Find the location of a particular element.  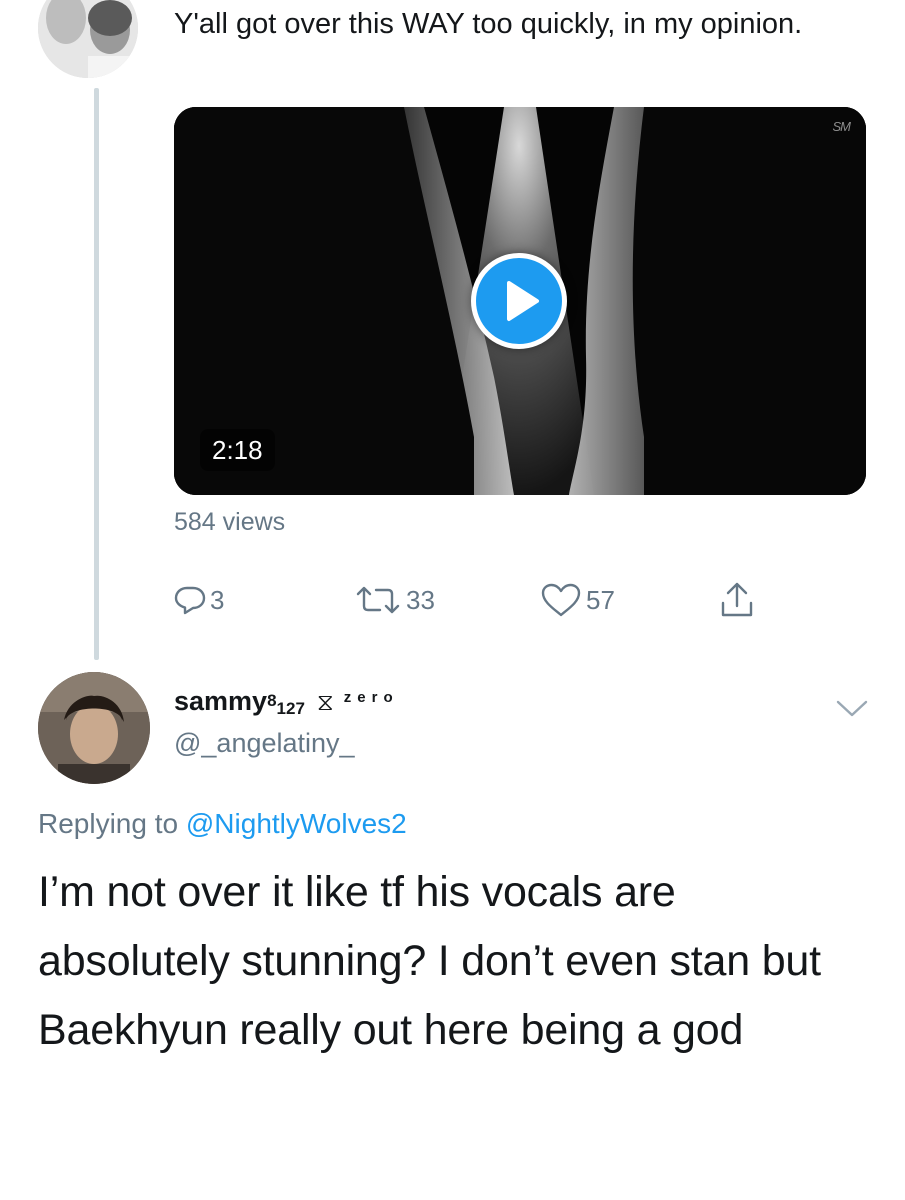

display-name-suffix: zero is located at coordinates (371, 697).